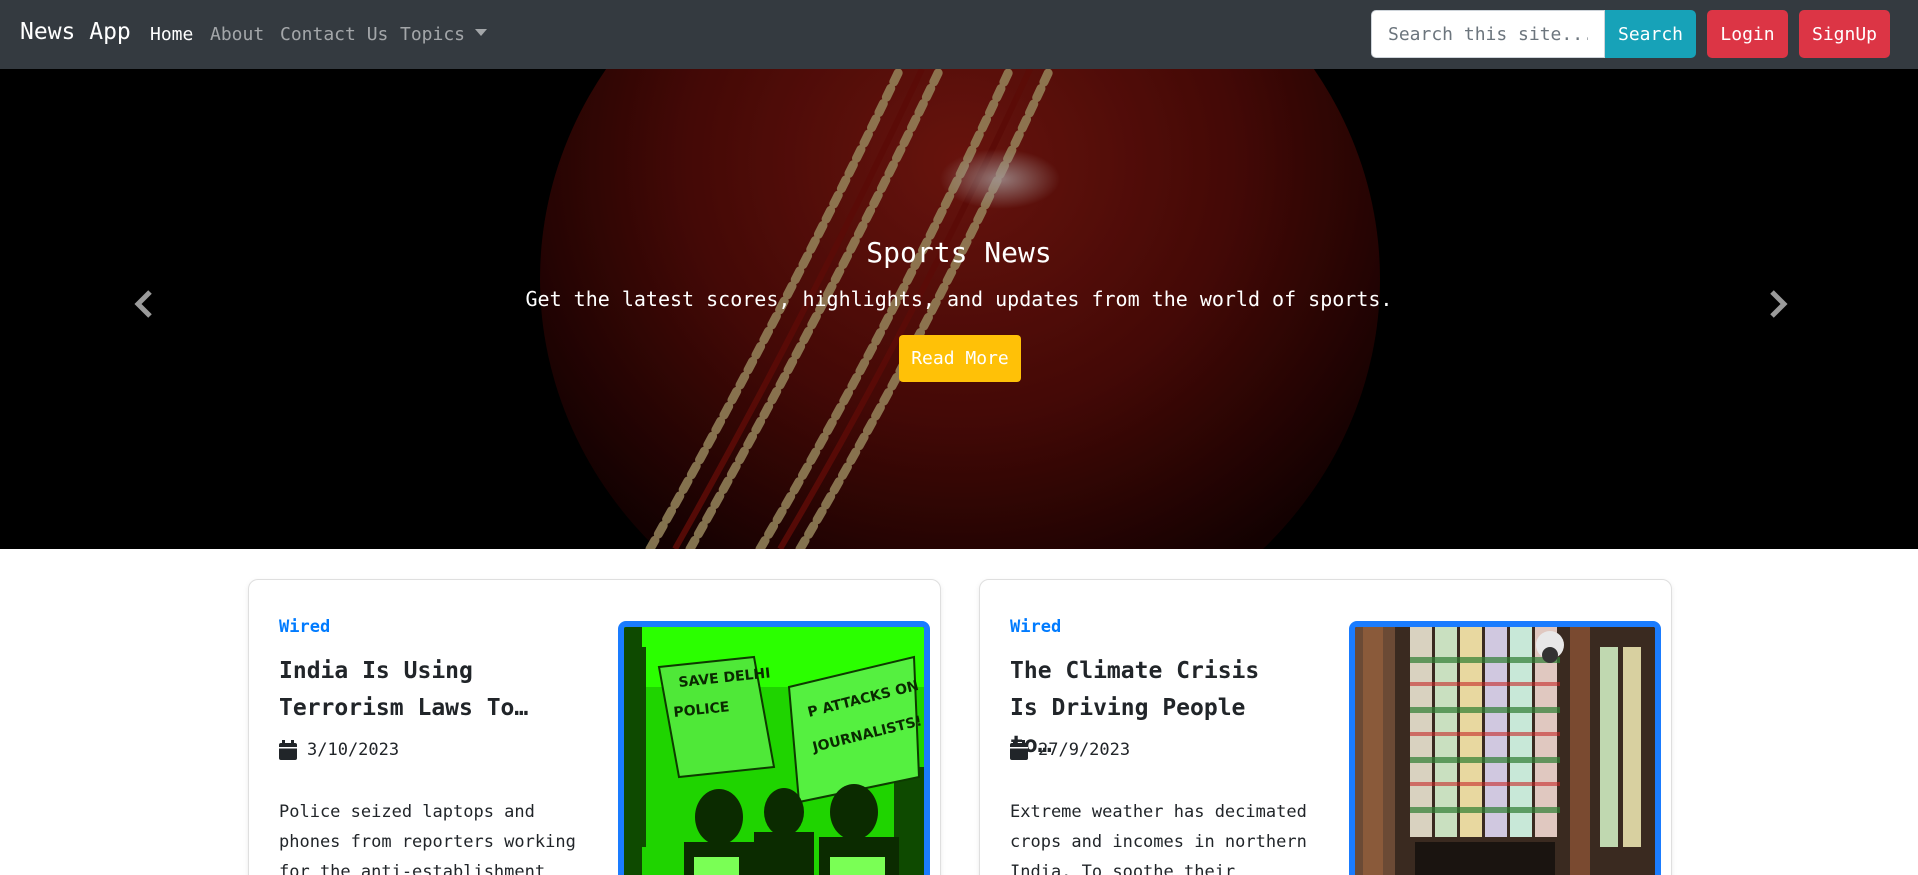 This screenshot has height=875, width=1918. I want to click on nav-link-topics-label: Topics, so click(433, 34).